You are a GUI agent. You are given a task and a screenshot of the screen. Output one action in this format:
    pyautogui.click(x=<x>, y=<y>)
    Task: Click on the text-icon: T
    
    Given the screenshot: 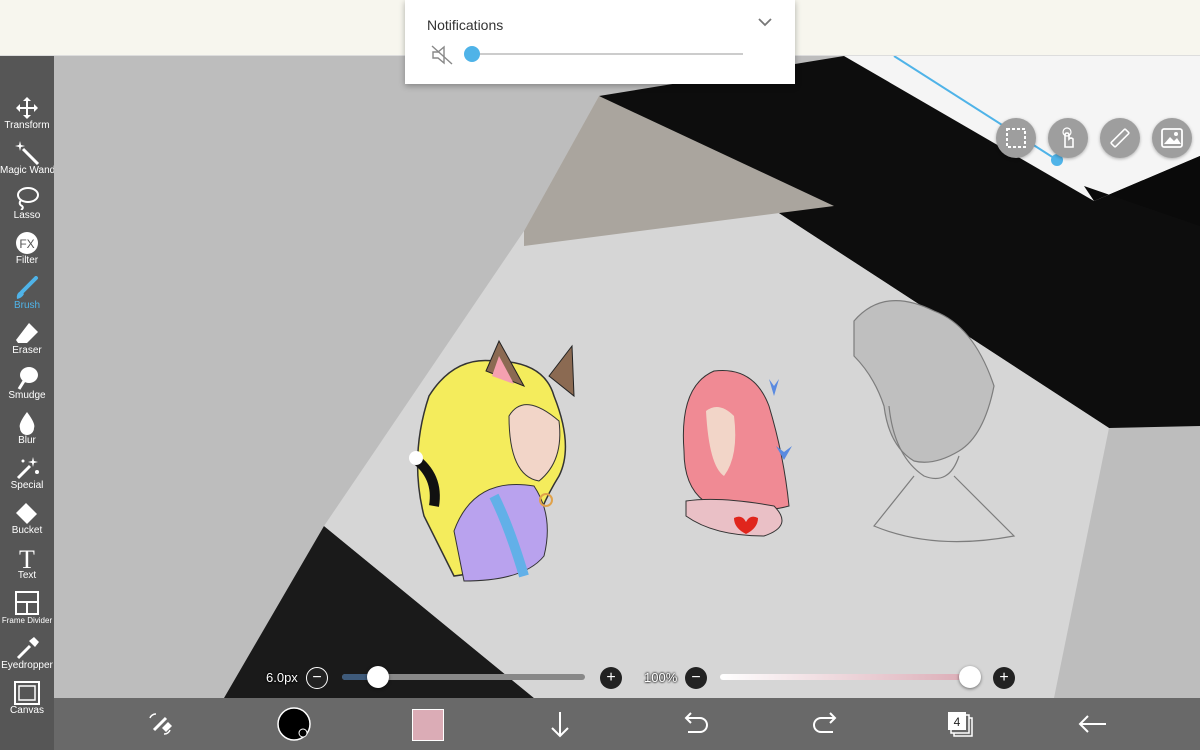 What is the action you would take?
    pyautogui.click(x=27, y=558)
    